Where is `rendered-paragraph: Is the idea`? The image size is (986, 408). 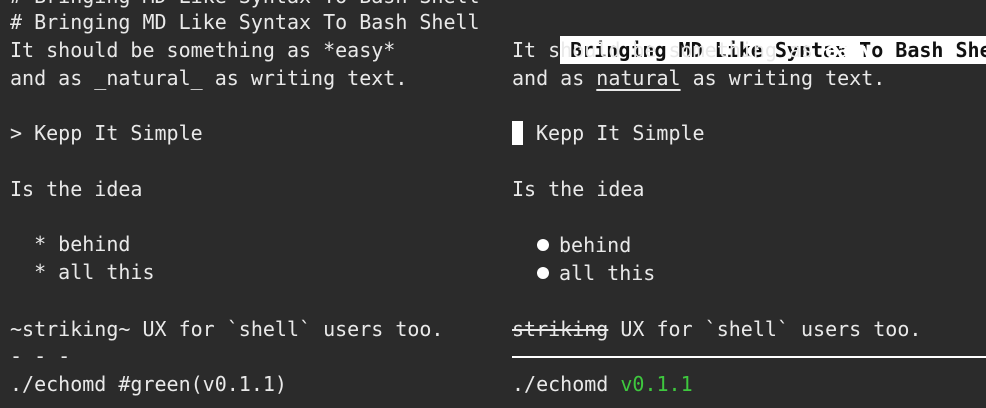 rendered-paragraph: Is the idea is located at coordinates (578, 189).